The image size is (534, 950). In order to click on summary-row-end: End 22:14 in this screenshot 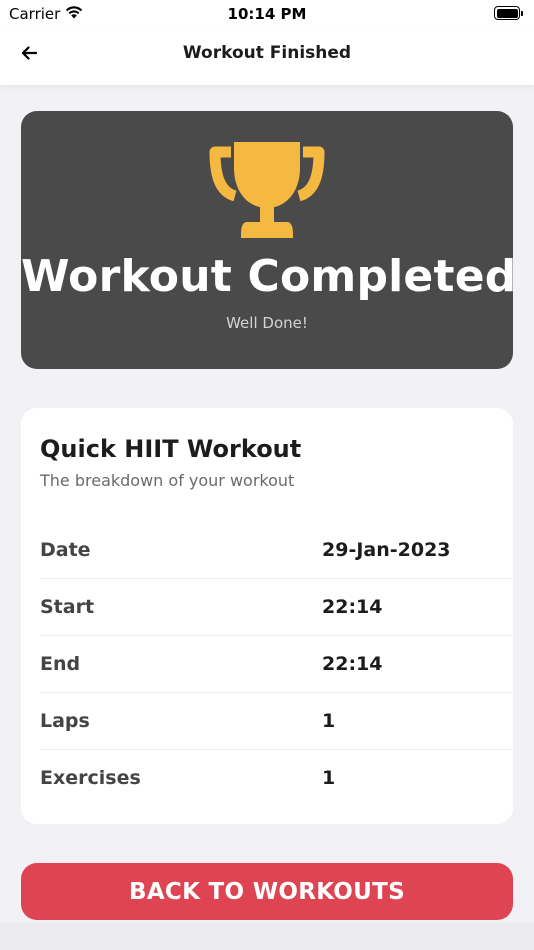, I will do `click(276, 664)`.